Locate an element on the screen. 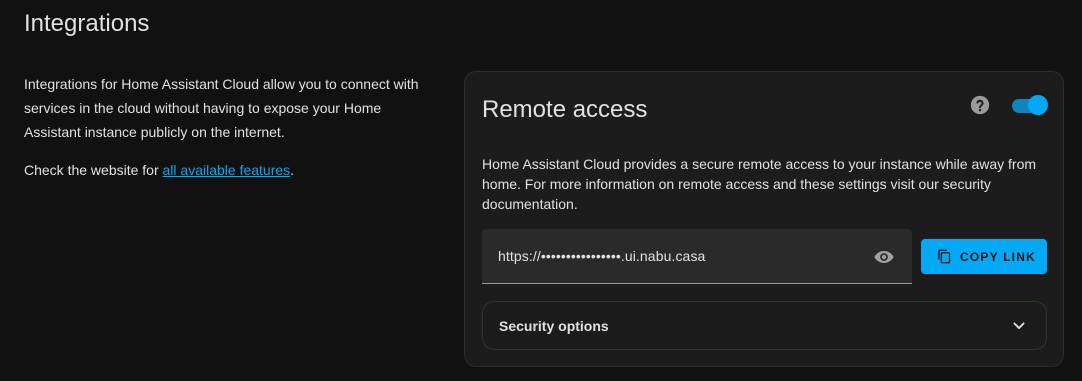 This screenshot has height=381, width=1082. eye-icon is located at coordinates (884, 257).